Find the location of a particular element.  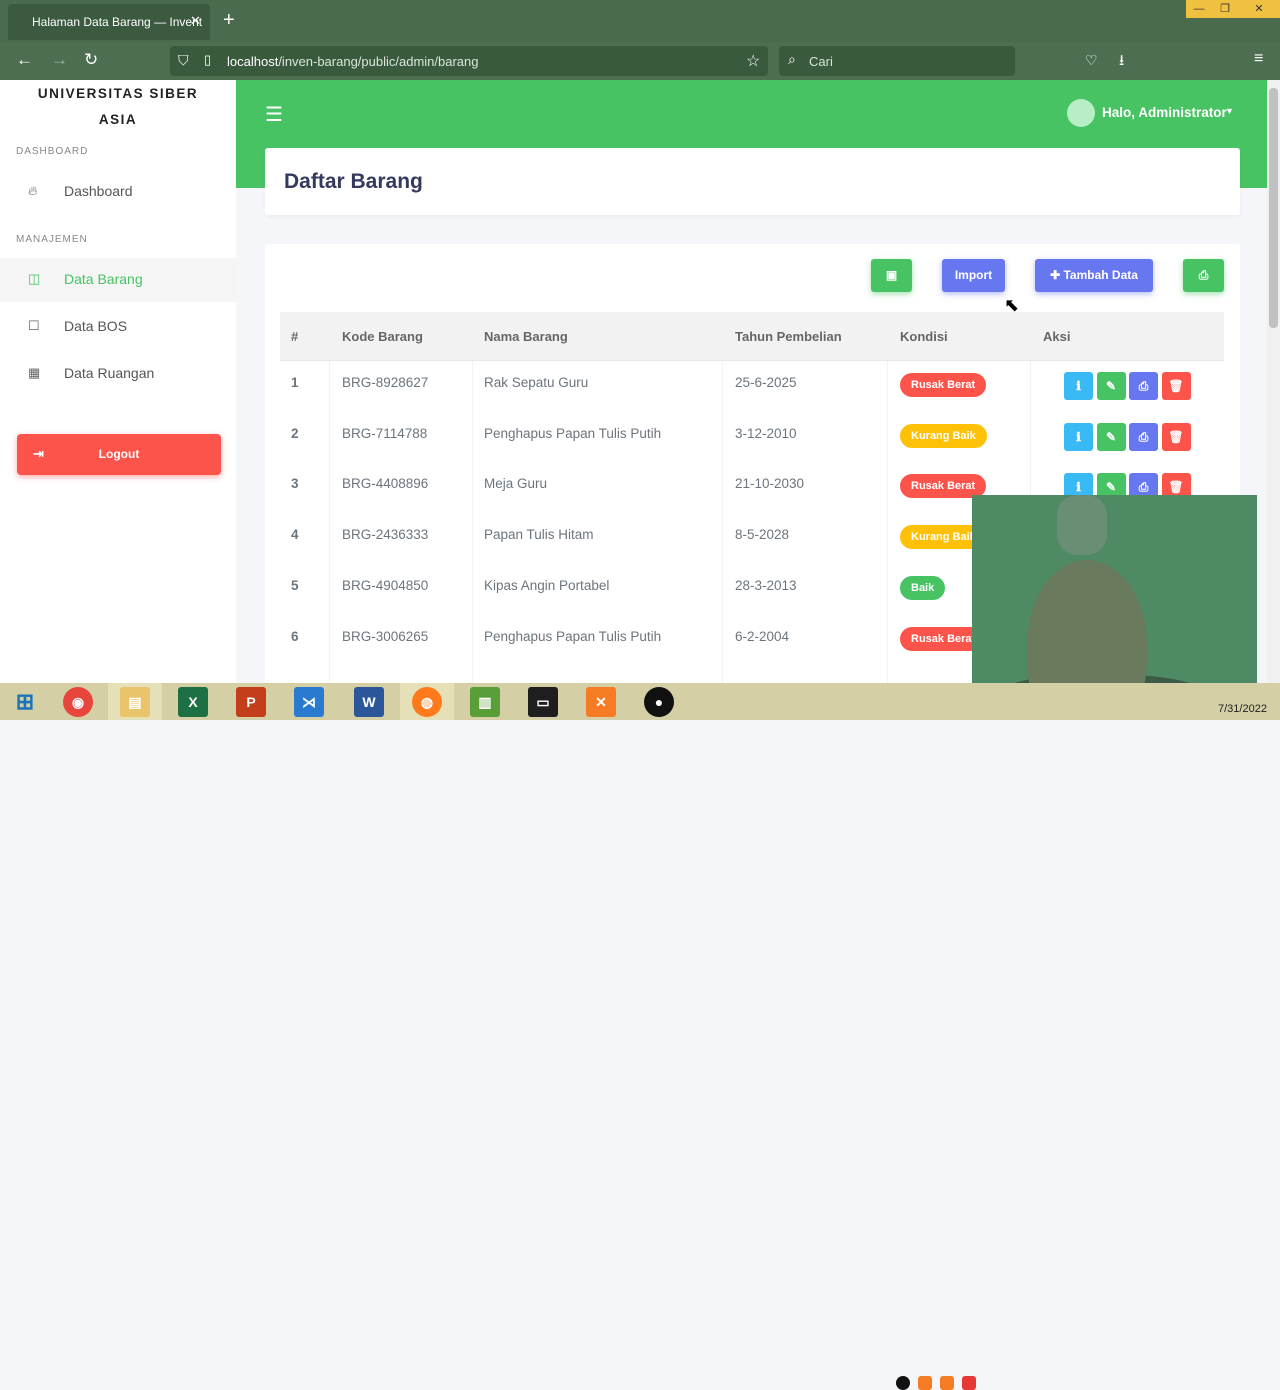

excel-icon: ▣ is located at coordinates (891, 275).